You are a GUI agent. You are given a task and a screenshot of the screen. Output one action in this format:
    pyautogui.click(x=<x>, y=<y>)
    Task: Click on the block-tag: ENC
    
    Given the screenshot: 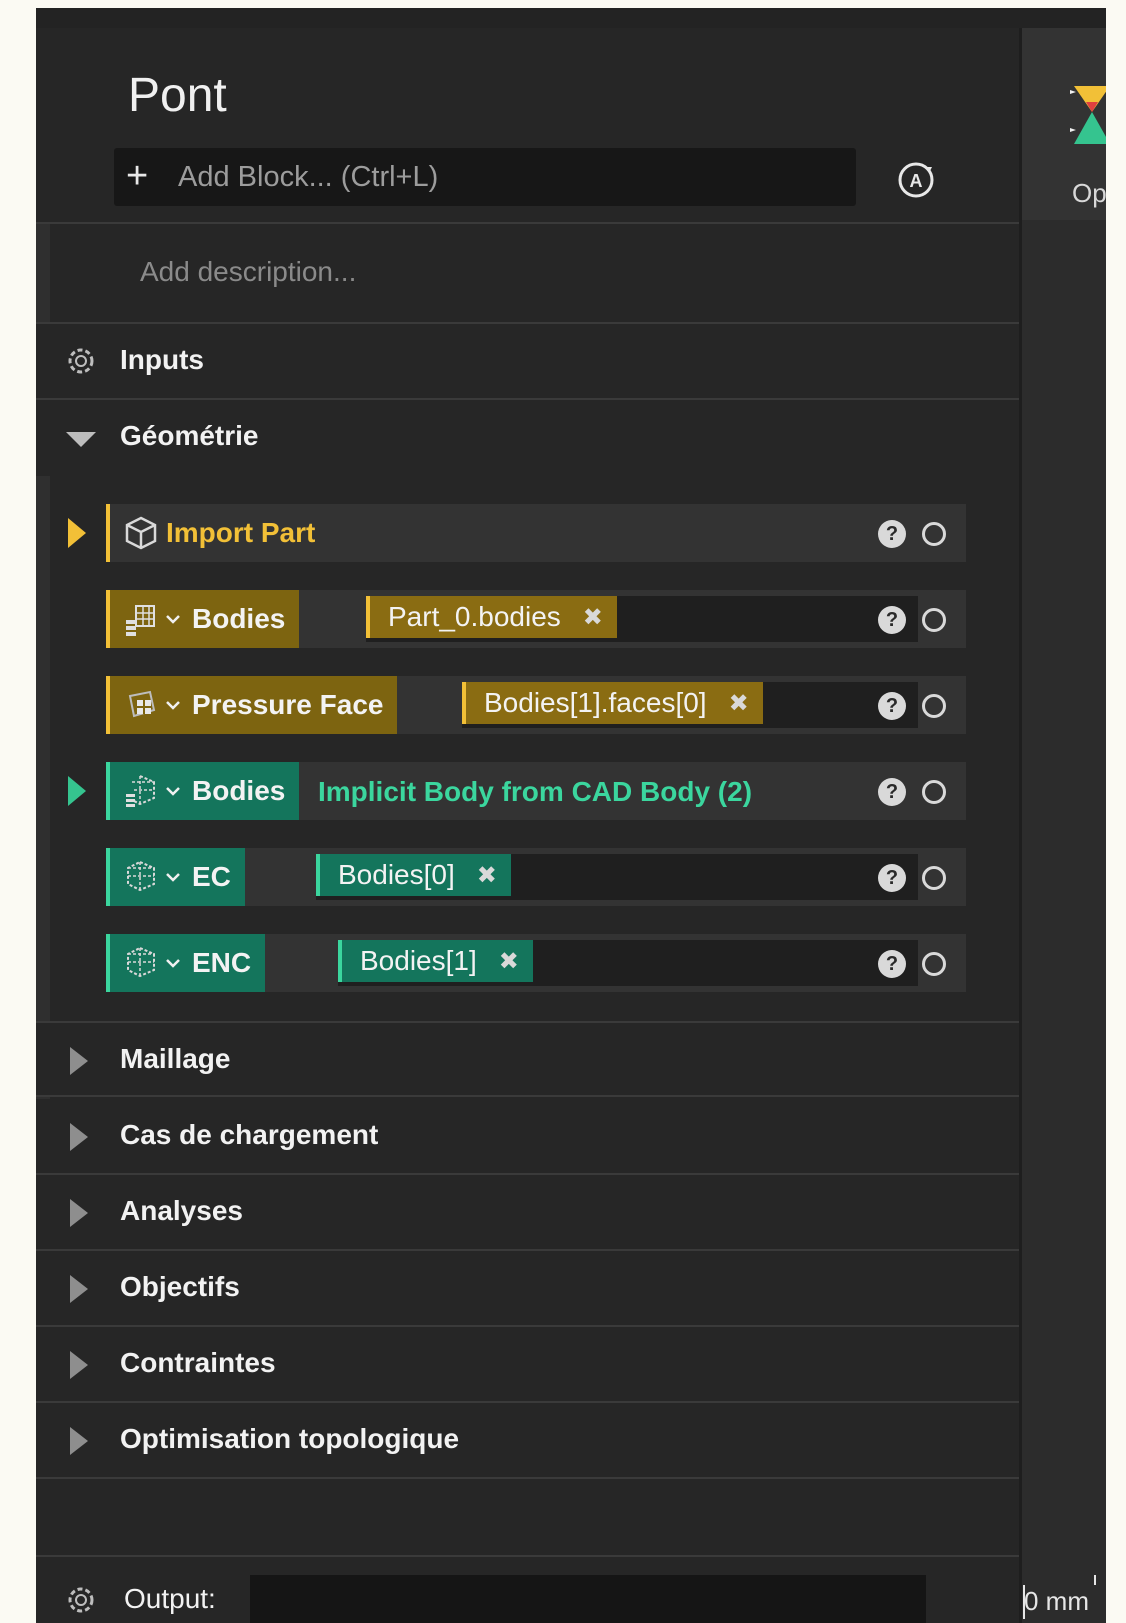 What is the action you would take?
    pyautogui.click(x=186, y=963)
    